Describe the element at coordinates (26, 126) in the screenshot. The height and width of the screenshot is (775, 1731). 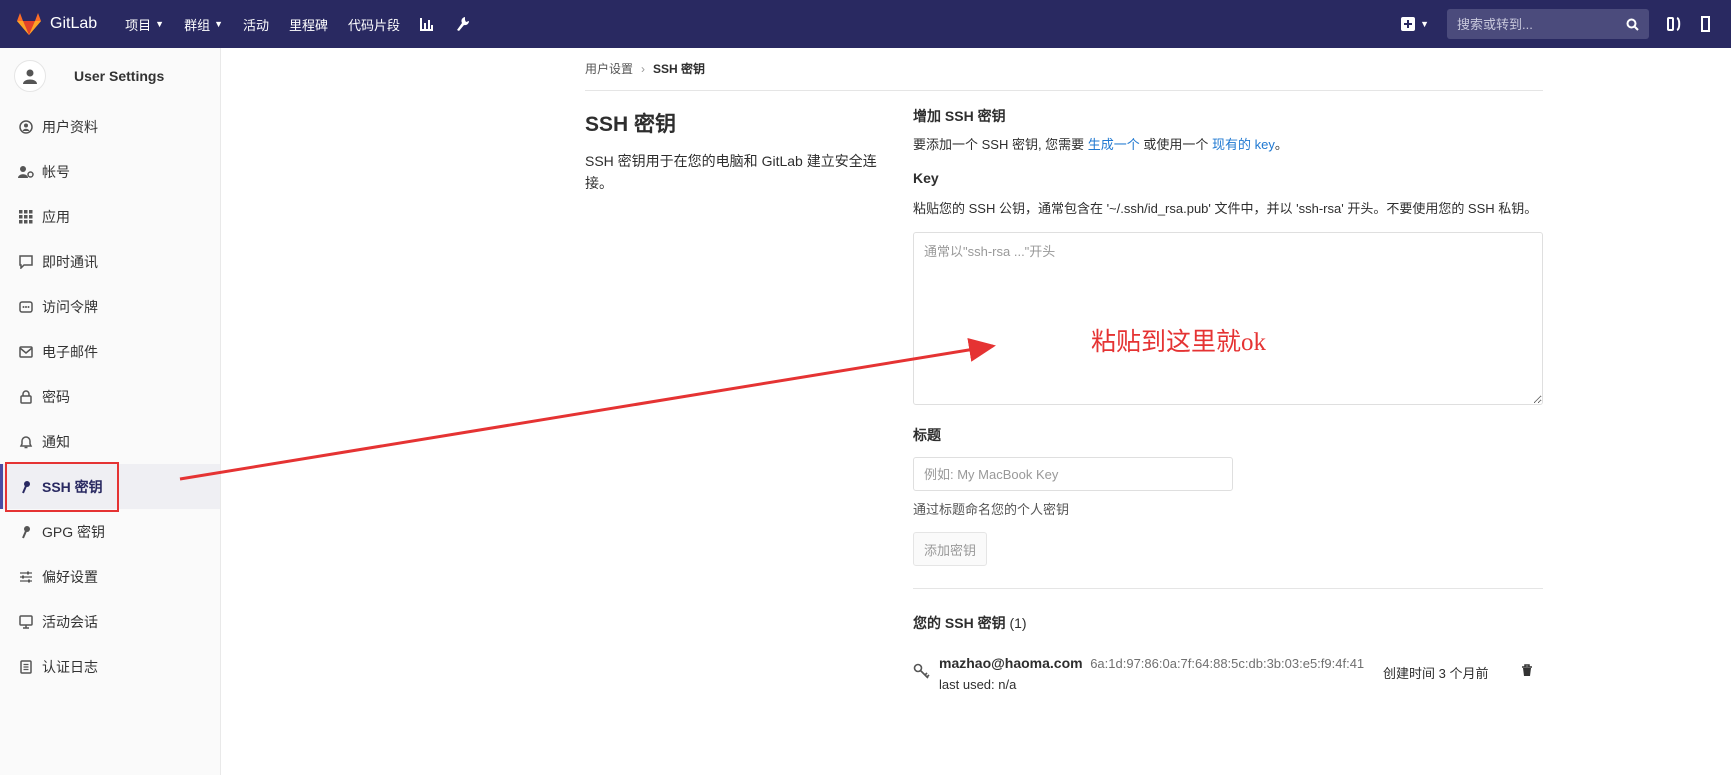
I see `profile-icon` at that location.